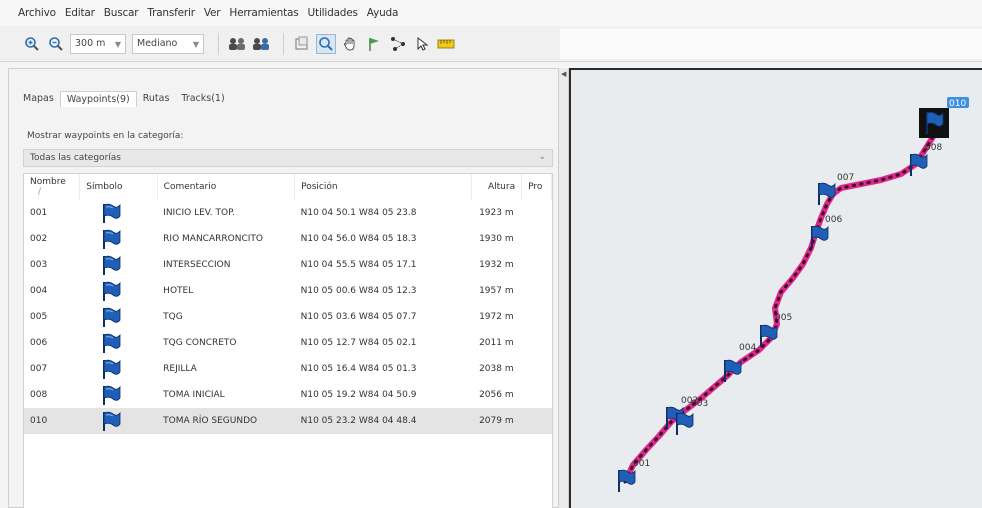 The width and height of the screenshot is (982, 508). I want to click on zoom-scale-select: 300 m ▼, so click(98, 43).